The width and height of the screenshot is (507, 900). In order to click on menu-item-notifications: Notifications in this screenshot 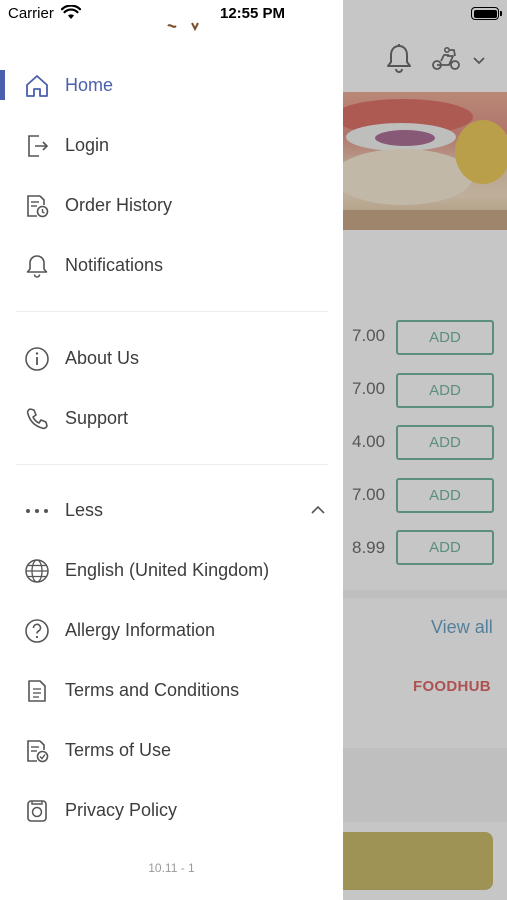, I will do `click(171, 266)`.